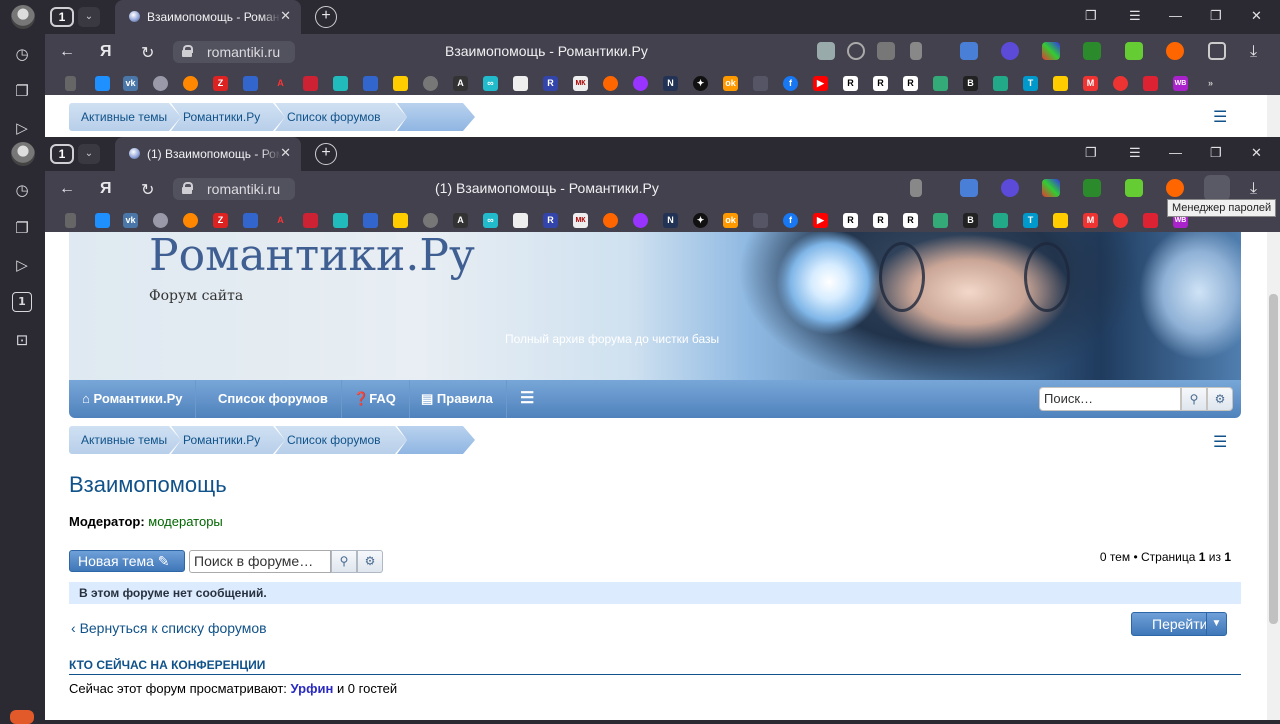  What do you see at coordinates (208, 17) in the screenshot?
I see `browser-tab: Взаимопомощь - Романтики.Ру ✕` at bounding box center [208, 17].